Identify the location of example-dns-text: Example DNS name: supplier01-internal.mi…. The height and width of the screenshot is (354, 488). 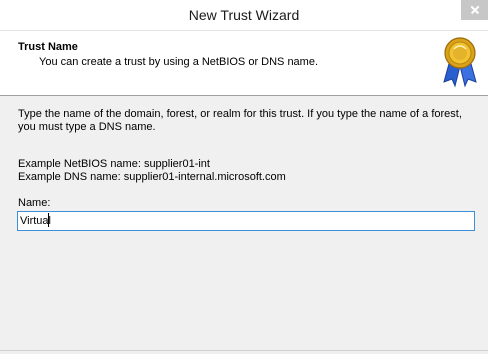
(152, 177).